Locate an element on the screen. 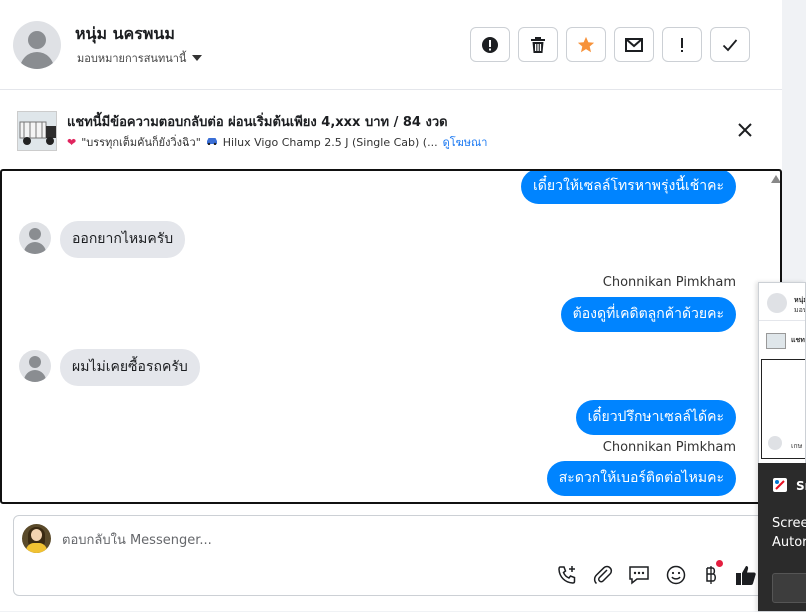  emoji-button is located at coordinates (676, 575).